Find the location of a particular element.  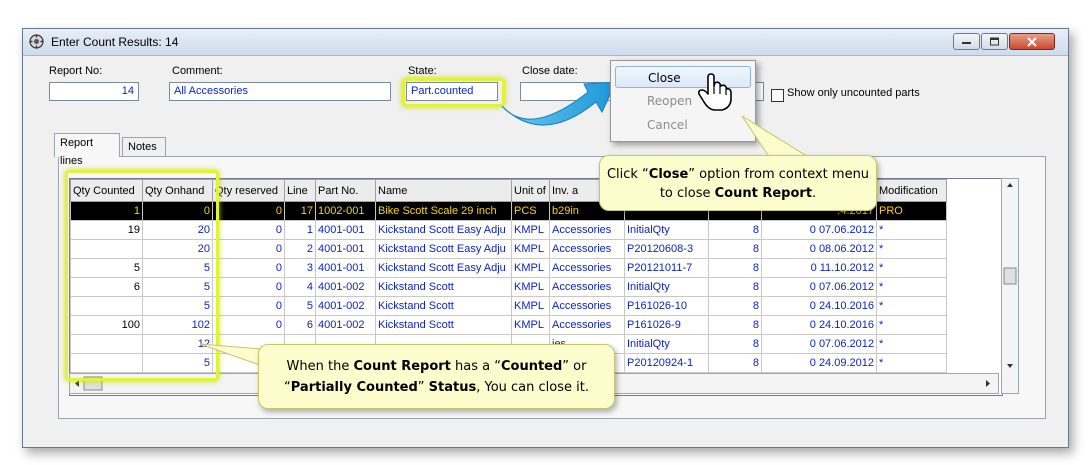

report-no-field: 14 is located at coordinates (94, 91).